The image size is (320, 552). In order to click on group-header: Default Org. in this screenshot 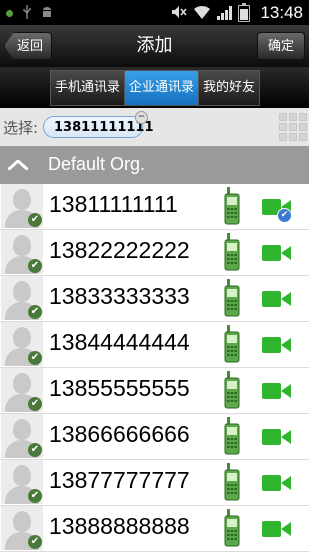, I will do `click(154, 165)`.